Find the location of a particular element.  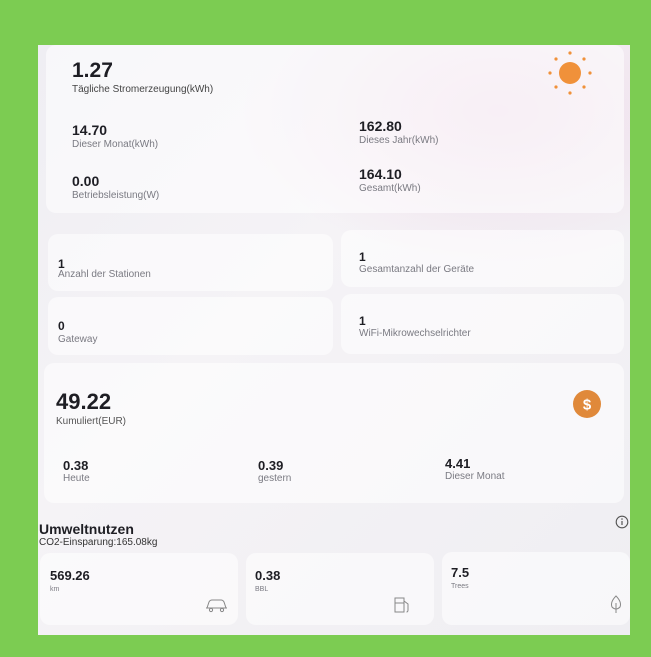

tree-icon is located at coordinates (616, 604).